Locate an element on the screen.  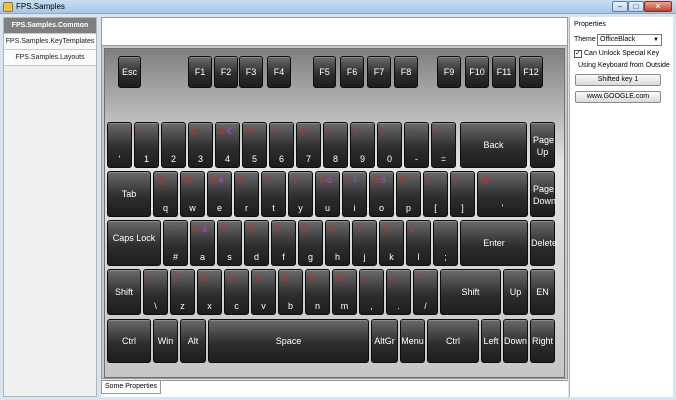
key-char: {[ is located at coordinates (435, 194).